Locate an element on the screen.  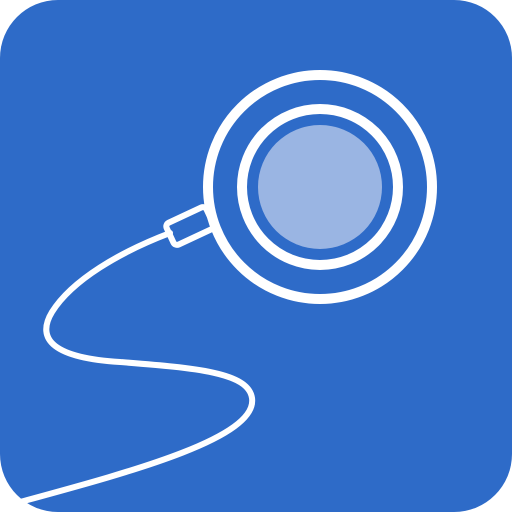
lens-icon is located at coordinates (320, 187).